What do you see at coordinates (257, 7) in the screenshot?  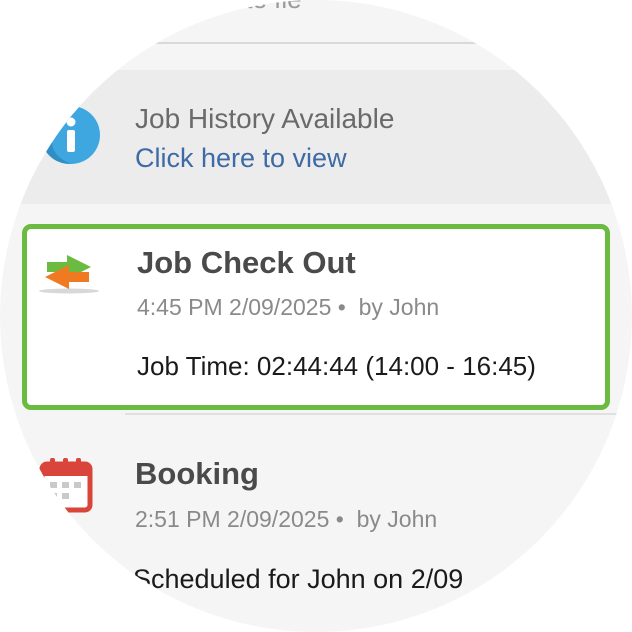 I see `notes-partial-text: Note fie` at bounding box center [257, 7].